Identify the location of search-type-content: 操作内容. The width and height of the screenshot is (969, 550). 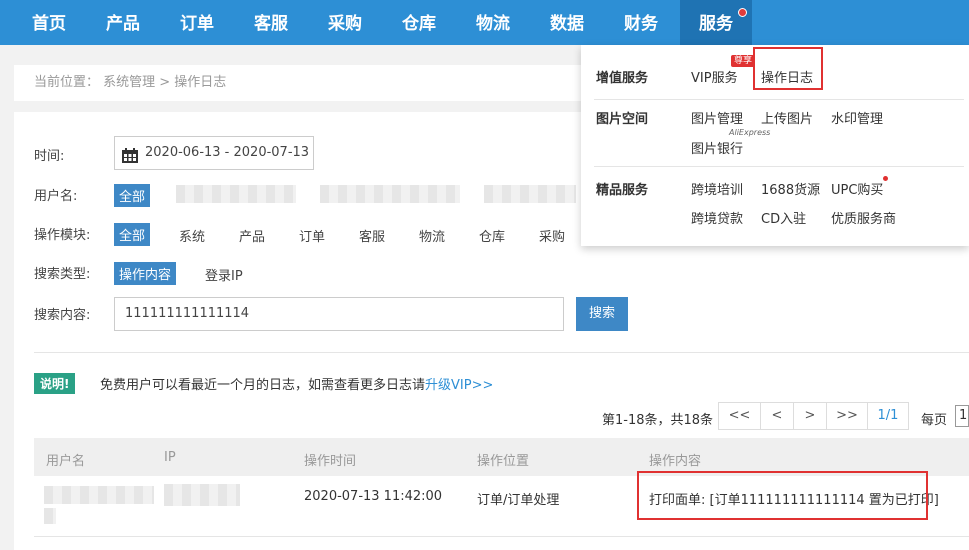
(145, 273).